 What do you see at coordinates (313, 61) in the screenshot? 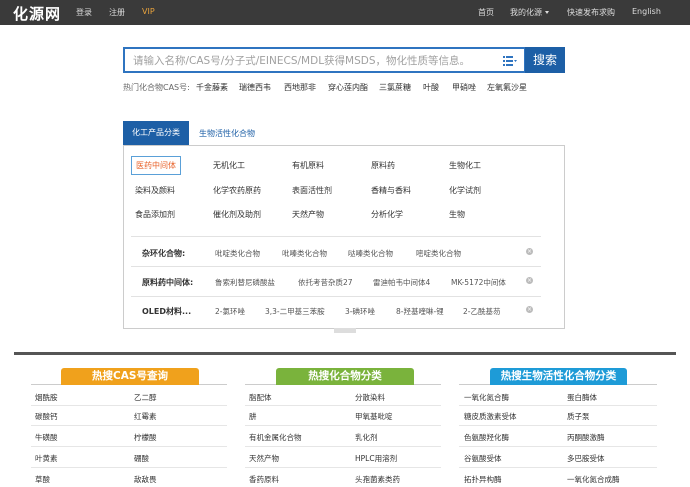
I see `search-input` at bounding box center [313, 61].